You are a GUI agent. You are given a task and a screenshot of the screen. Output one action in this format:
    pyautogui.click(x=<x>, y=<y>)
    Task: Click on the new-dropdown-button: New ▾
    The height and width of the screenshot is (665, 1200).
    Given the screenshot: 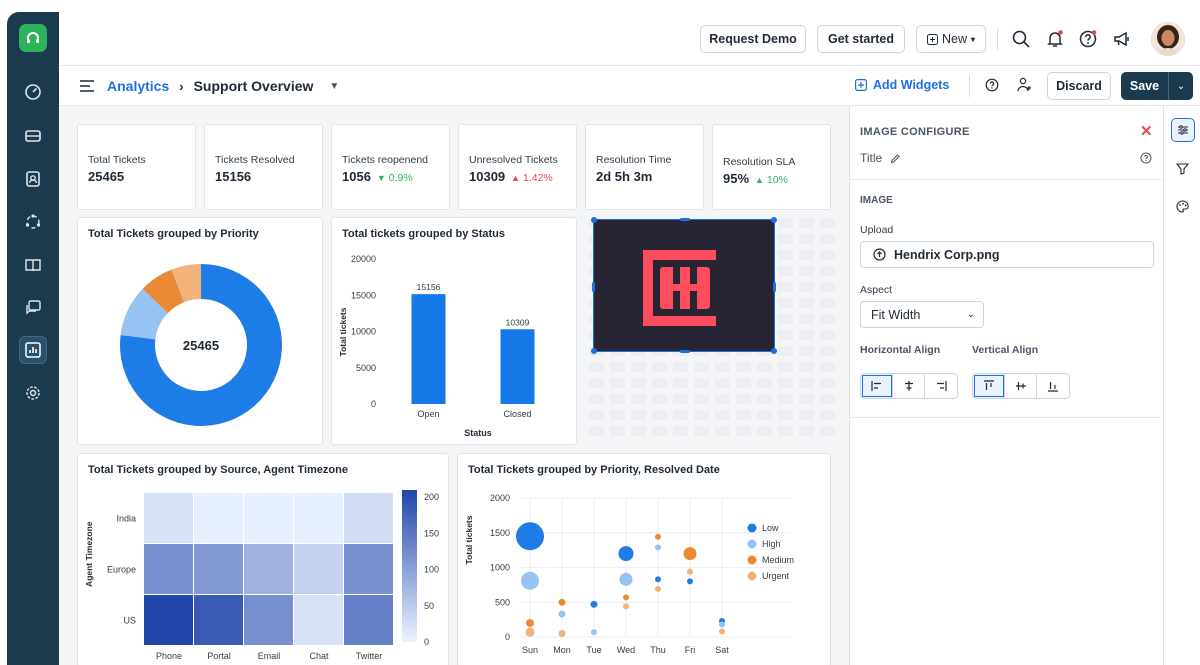 What is the action you would take?
    pyautogui.click(x=951, y=39)
    